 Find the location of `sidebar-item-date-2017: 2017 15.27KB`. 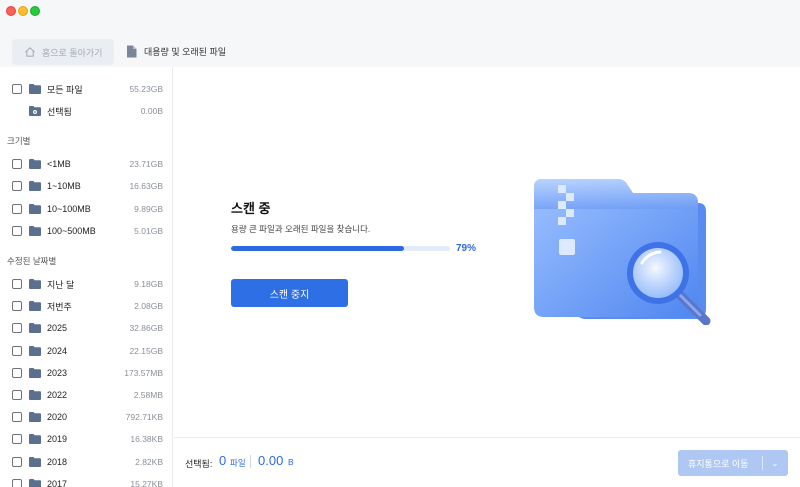

sidebar-item-date-2017: 2017 15.27KB is located at coordinates (86, 480).